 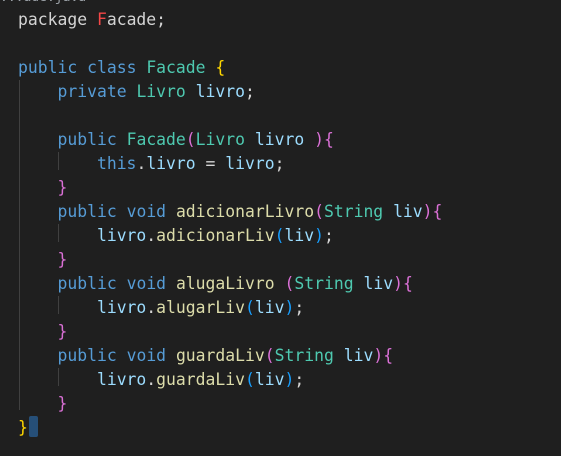 I want to click on code-token: alugaLivro, so click(x=225, y=283).